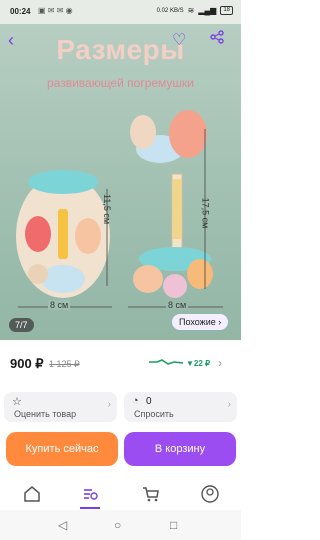  What do you see at coordinates (107, 209) in the screenshot?
I see `dim-label-left-height: 11,5 см` at bounding box center [107, 209].